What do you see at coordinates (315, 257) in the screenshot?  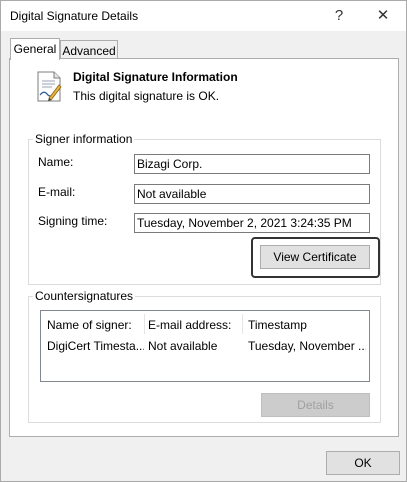 I see `view-certificate-button: View Certificate` at bounding box center [315, 257].